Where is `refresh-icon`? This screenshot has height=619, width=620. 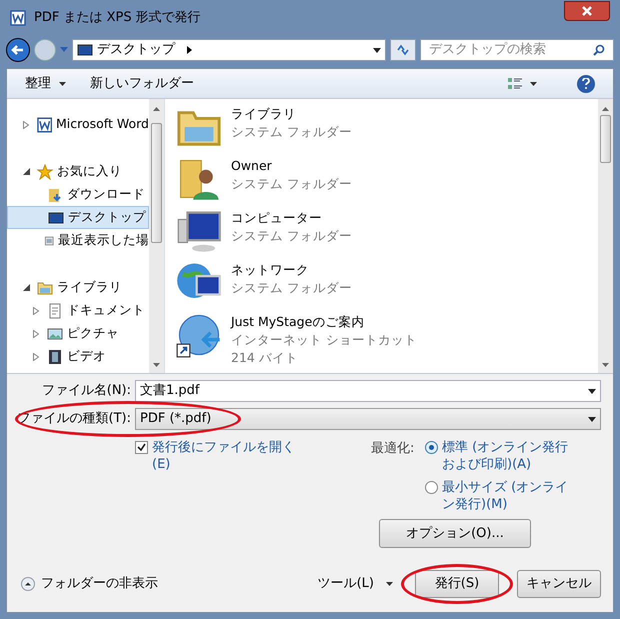 refresh-icon is located at coordinates (403, 50).